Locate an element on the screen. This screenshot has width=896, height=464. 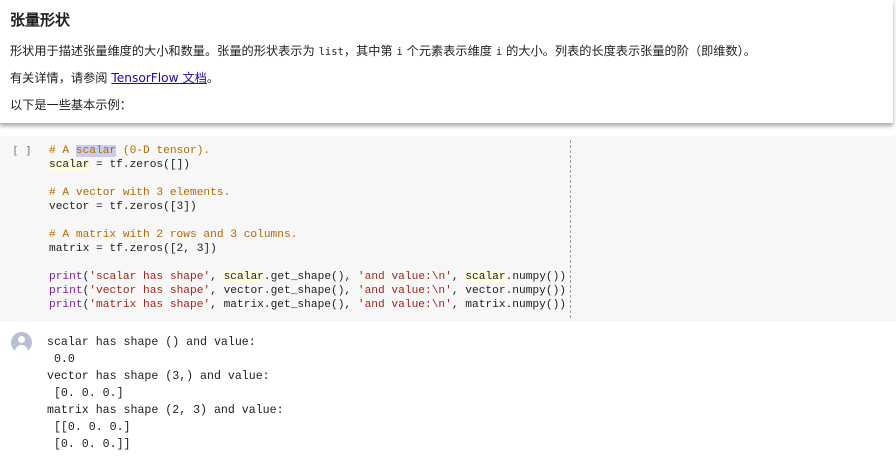
paragraph-text: 个元素表示维度 is located at coordinates (449, 51).